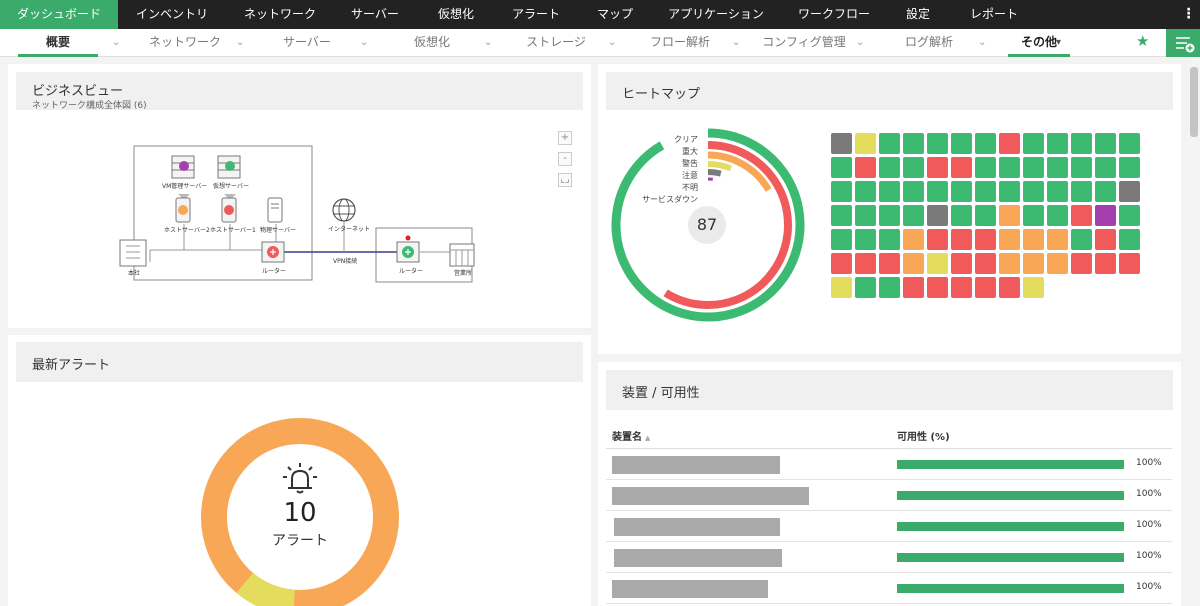  Describe the element at coordinates (229, 210) in the screenshot. I see `host-server-1-icon` at that location.